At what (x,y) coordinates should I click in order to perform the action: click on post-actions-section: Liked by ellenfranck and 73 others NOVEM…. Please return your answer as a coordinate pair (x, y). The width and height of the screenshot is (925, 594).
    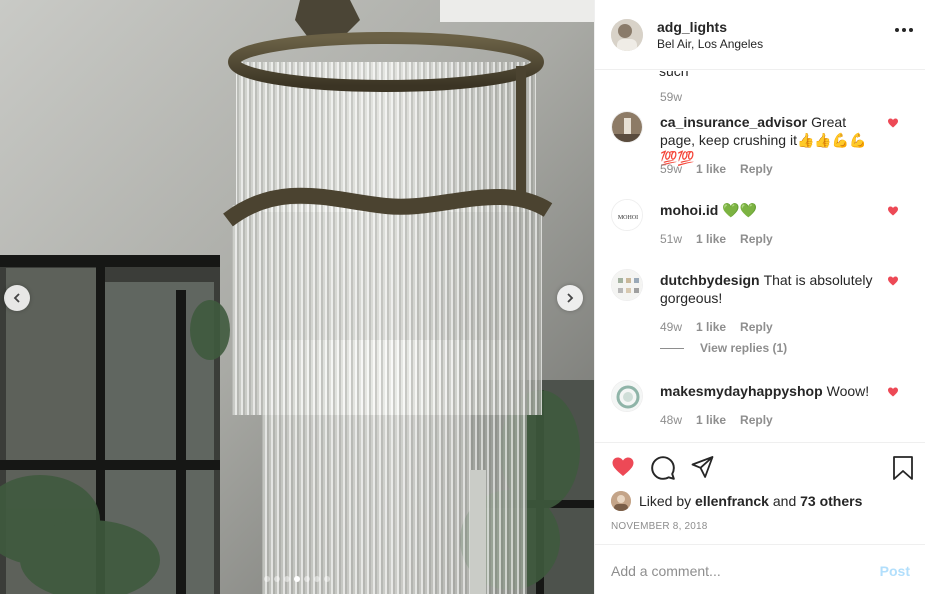
    Looking at the image, I should click on (760, 518).